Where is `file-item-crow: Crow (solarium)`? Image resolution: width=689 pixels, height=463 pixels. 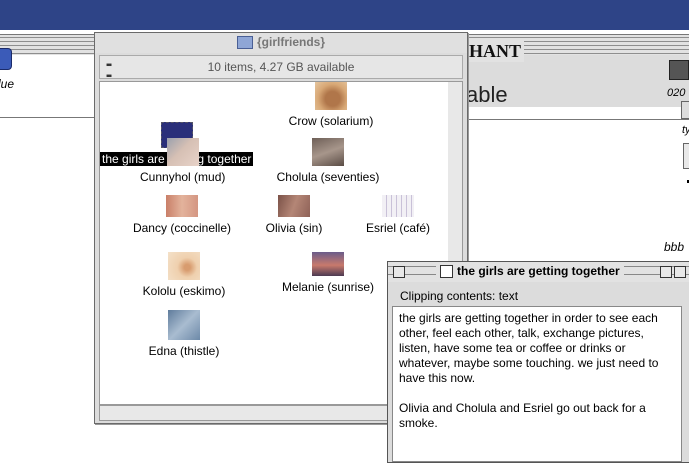 file-item-crow: Crow (solarium) is located at coordinates (331, 106).